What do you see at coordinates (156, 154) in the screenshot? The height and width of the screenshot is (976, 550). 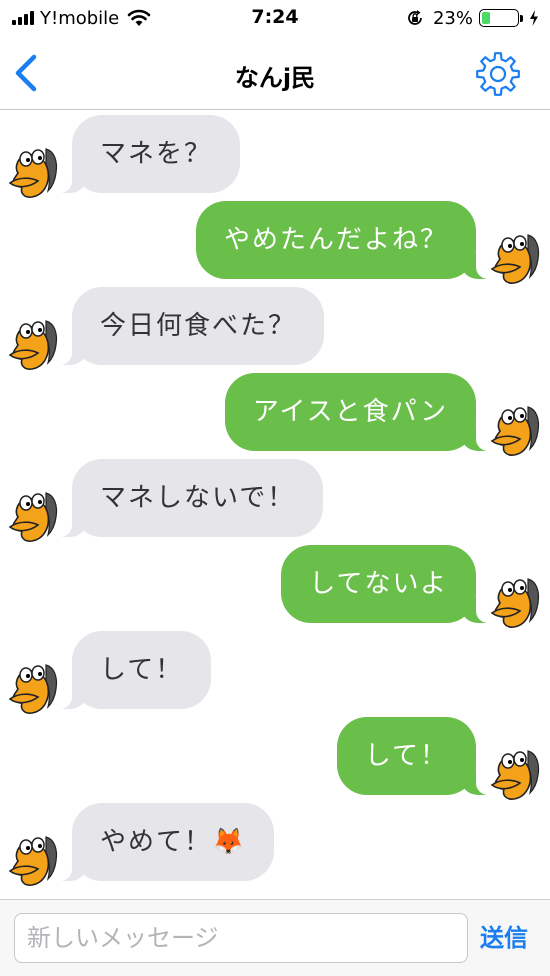 I see `message-text: マネを？` at bounding box center [156, 154].